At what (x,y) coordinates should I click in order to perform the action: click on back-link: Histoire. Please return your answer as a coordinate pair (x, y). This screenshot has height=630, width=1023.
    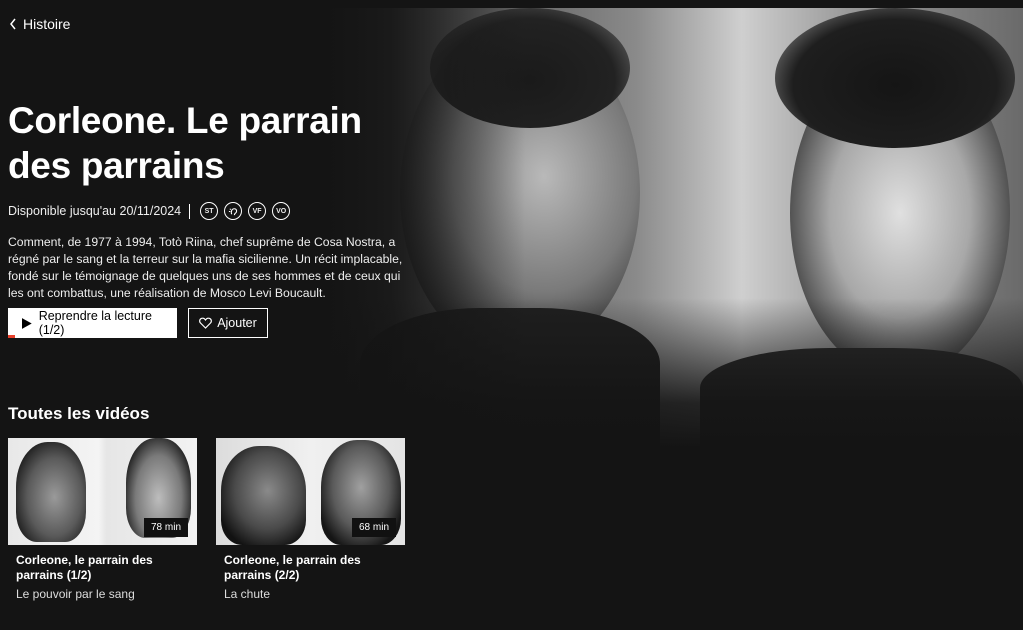
    Looking at the image, I should click on (39, 24).